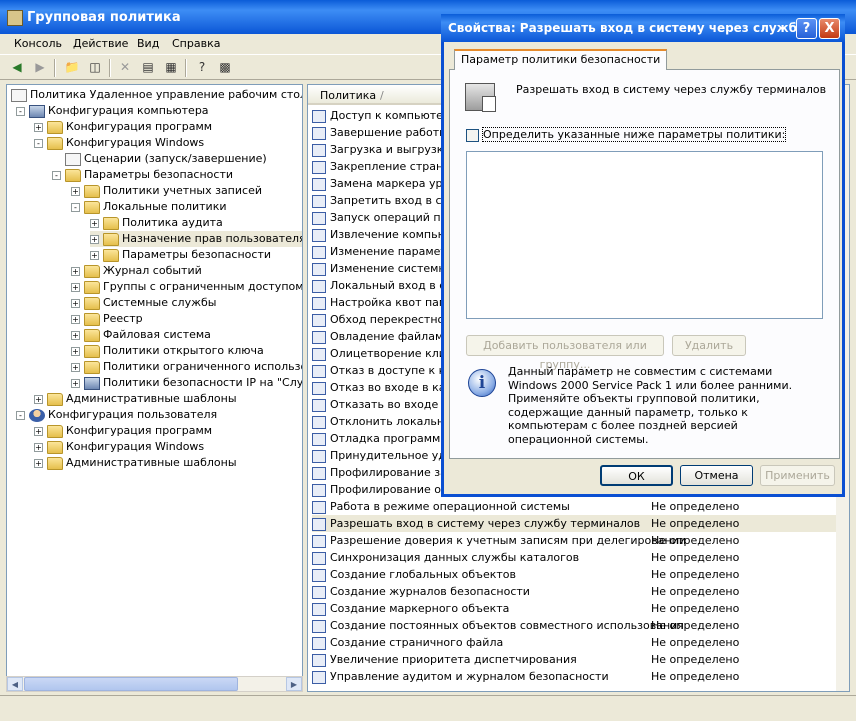 Image resolution: width=856 pixels, height=721 pixels. Describe the element at coordinates (72, 67) in the screenshot. I see `up-folder-icon: 📁` at that location.